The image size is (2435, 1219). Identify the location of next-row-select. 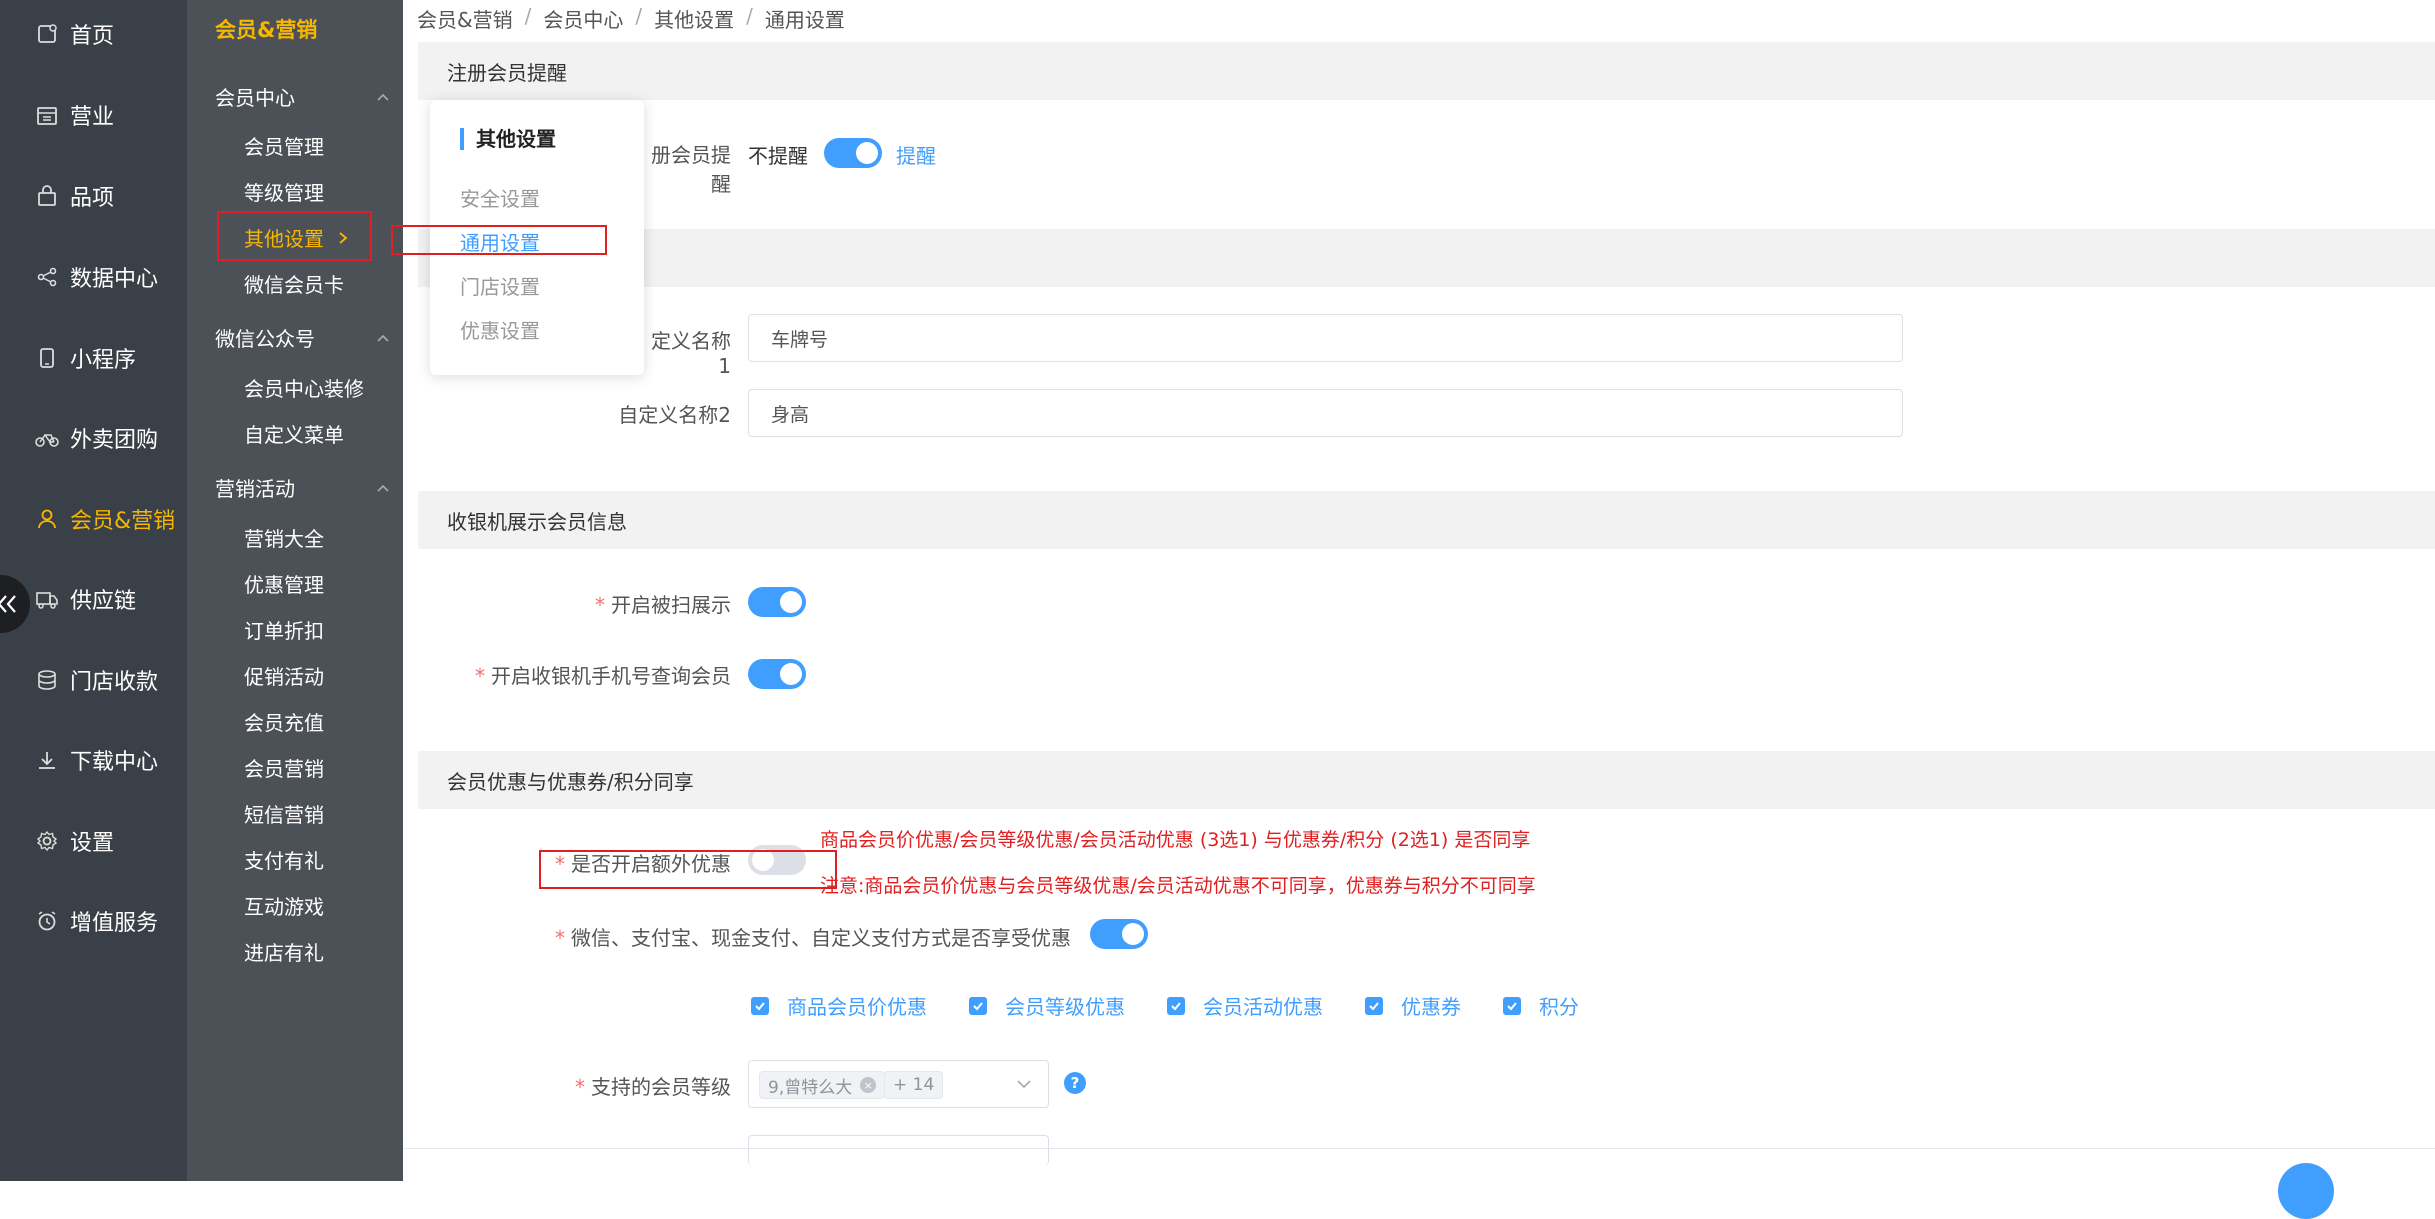
(898, 1150).